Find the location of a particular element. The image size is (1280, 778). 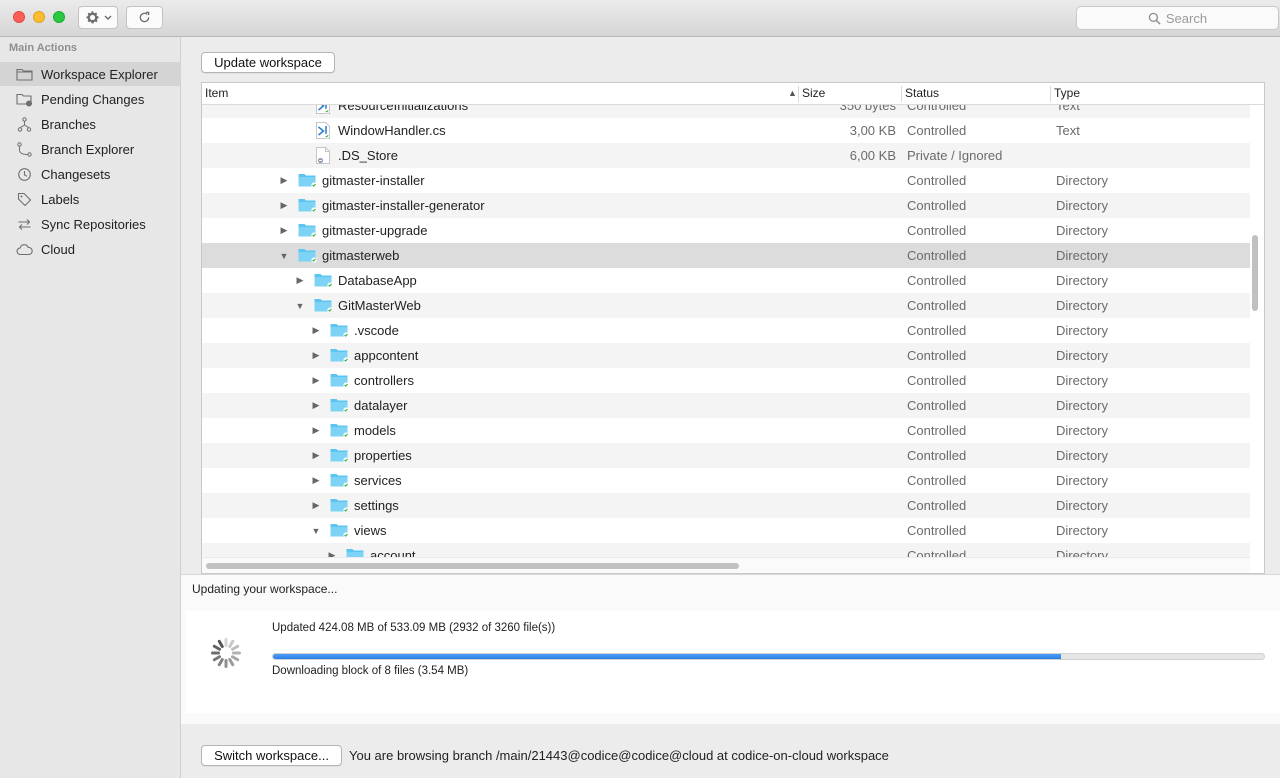

settings-menu-button is located at coordinates (98, 17).